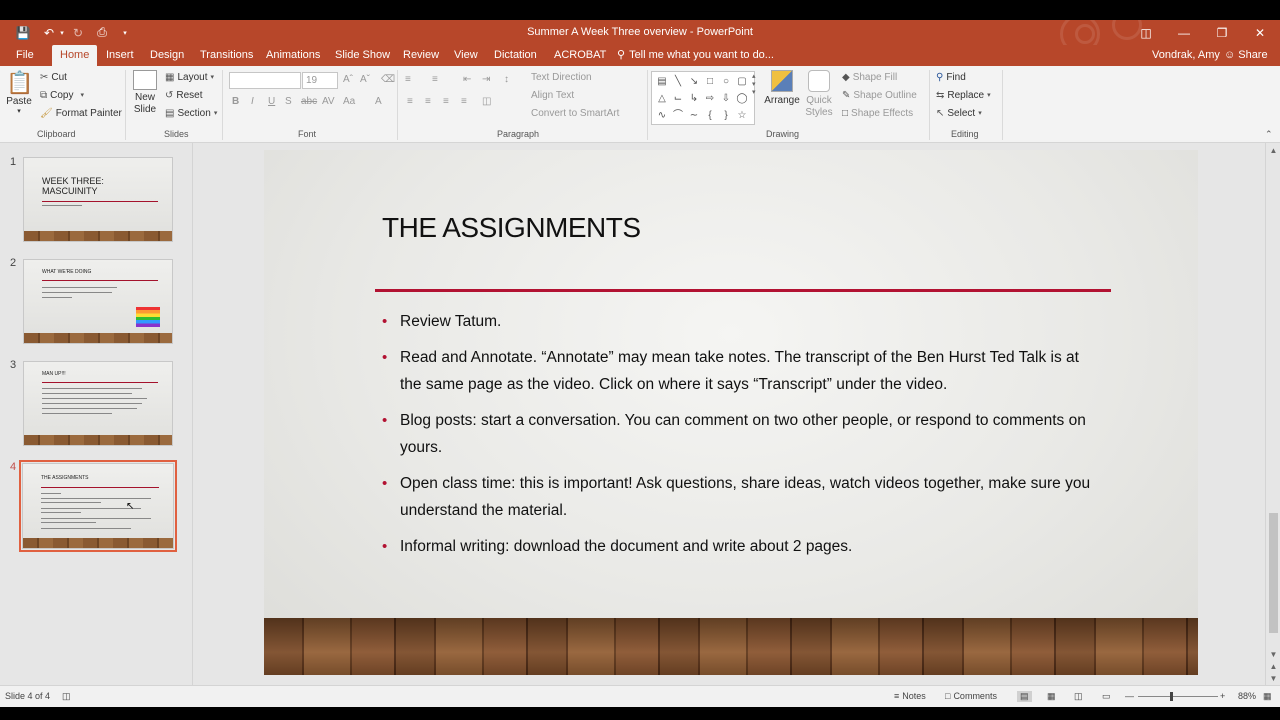 The height and width of the screenshot is (720, 1280). Describe the element at coordinates (25, 55) in the screenshot. I see `tab-file: File` at that location.